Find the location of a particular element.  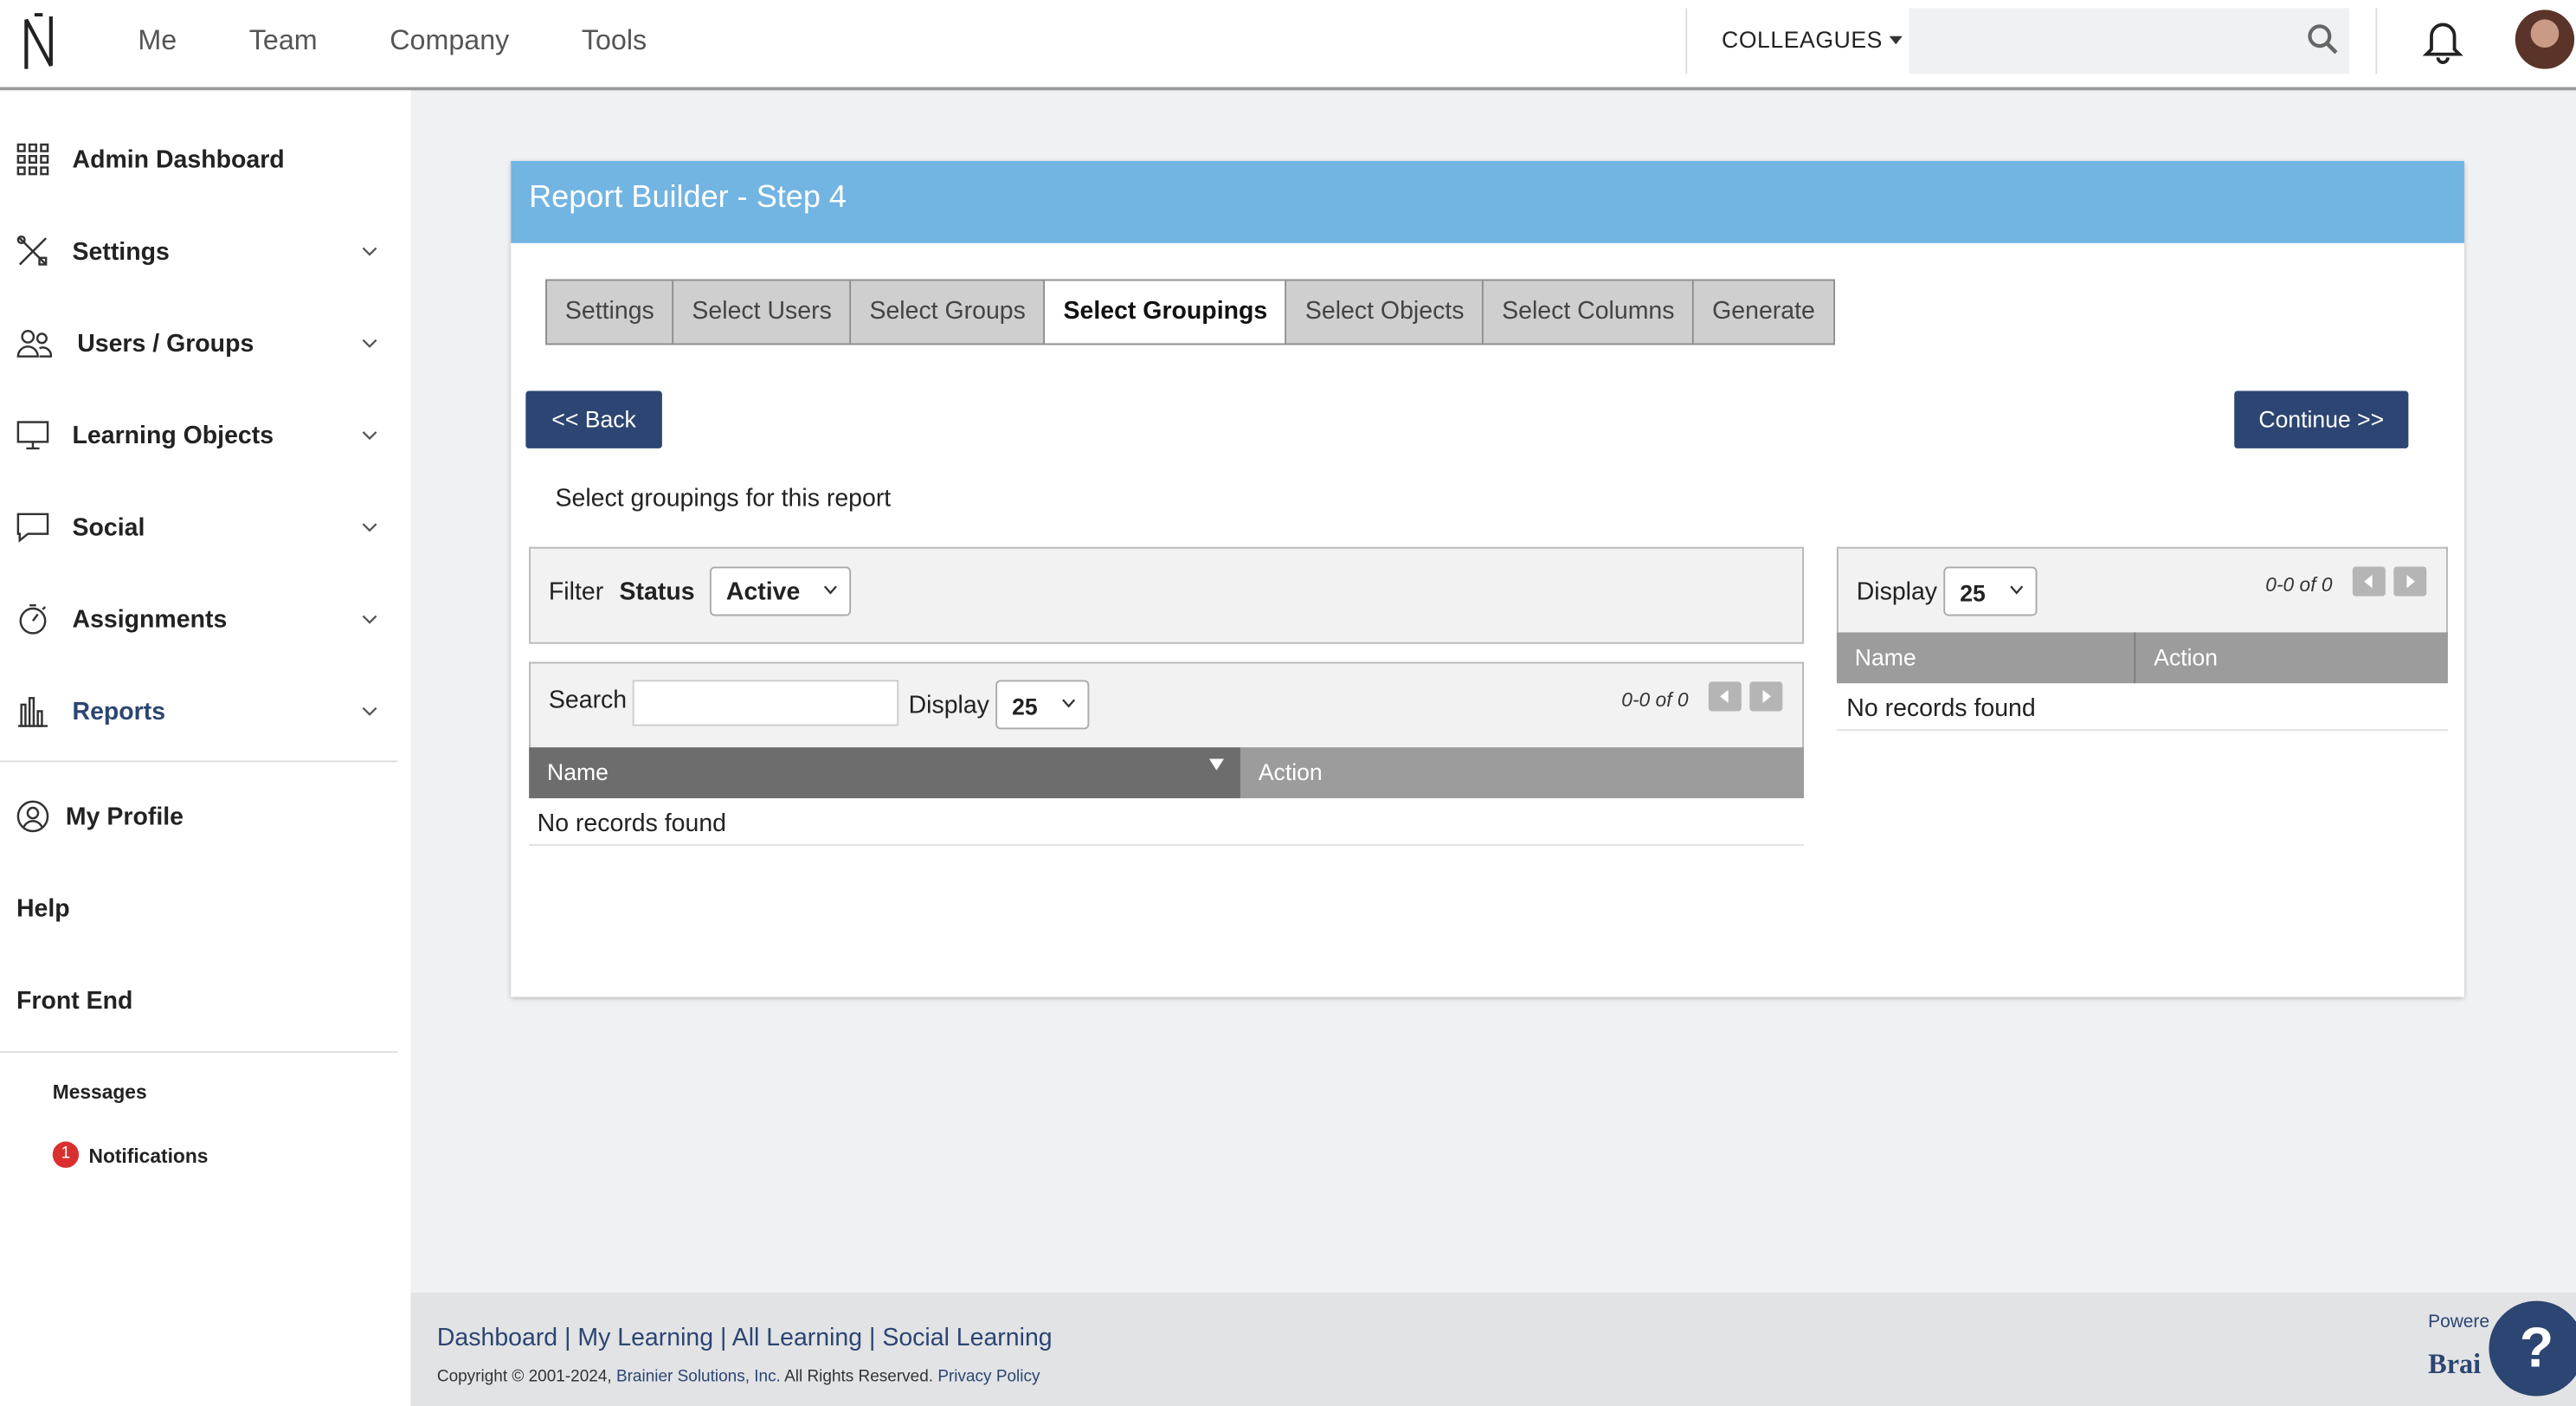

available-groupings-header: Name Action is located at coordinates (1166, 773).